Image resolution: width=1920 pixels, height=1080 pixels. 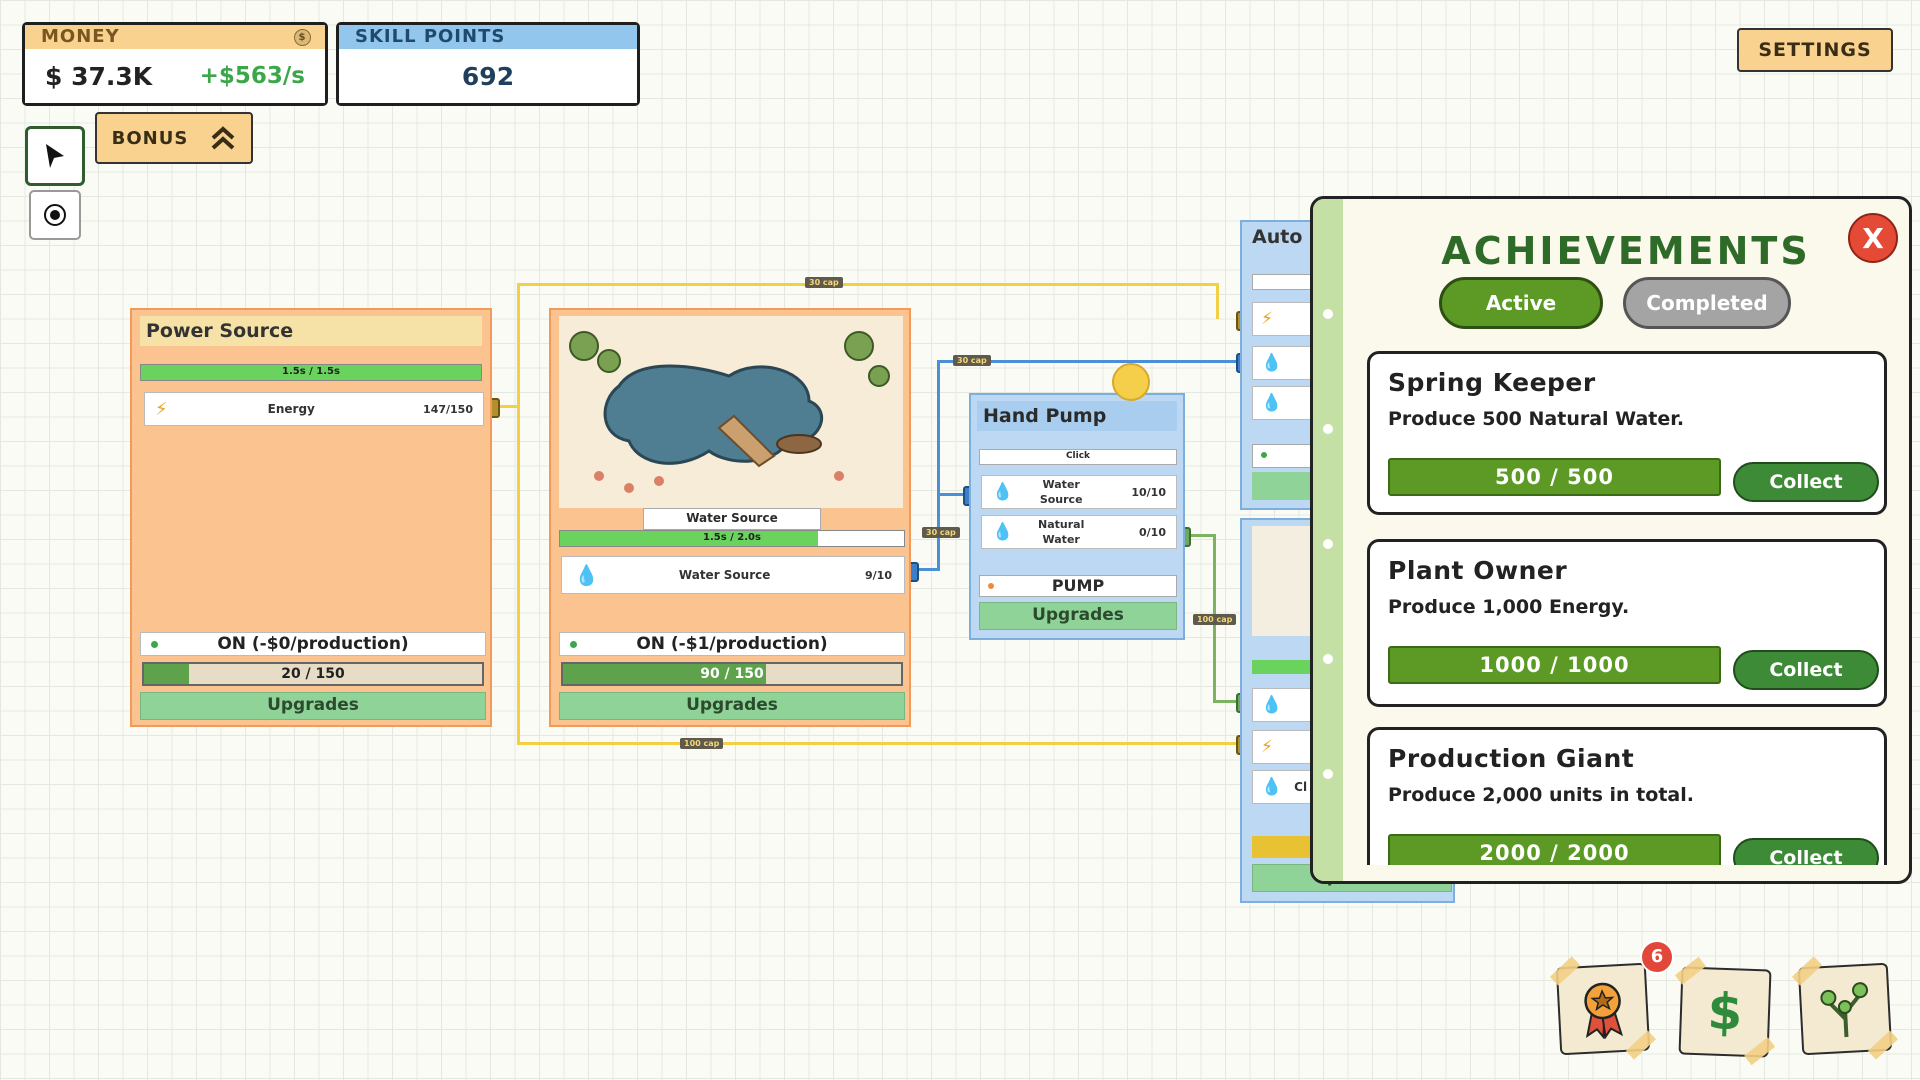 I want to click on production-timer-bar: 1.5s / 2.0s, so click(x=732, y=538).